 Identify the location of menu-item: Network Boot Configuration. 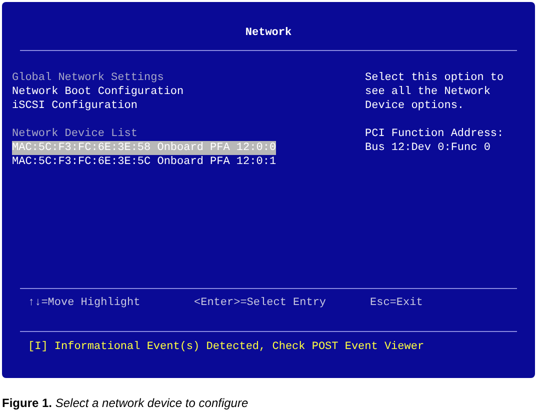
(98, 92).